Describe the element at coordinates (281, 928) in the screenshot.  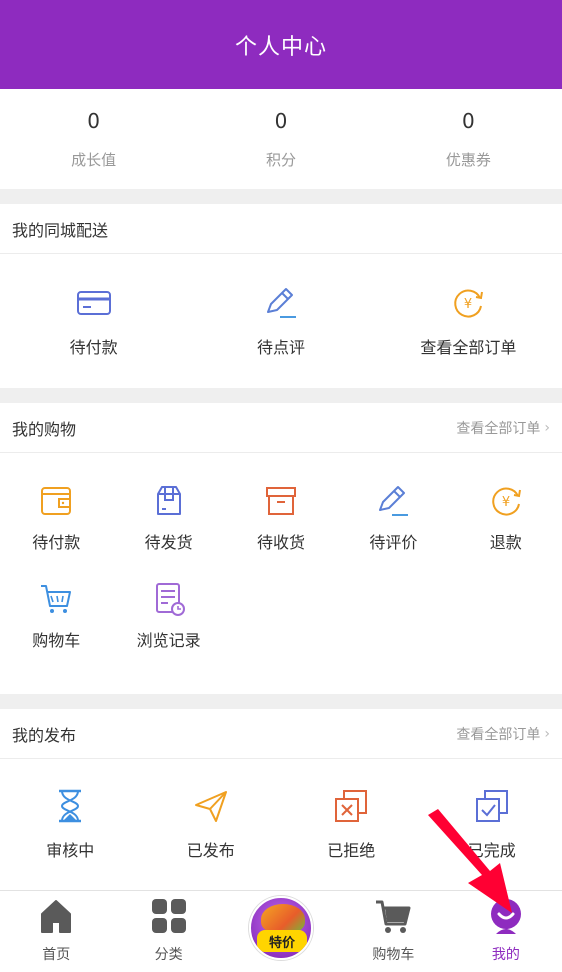
I see `special-offer-icon: 特价` at that location.